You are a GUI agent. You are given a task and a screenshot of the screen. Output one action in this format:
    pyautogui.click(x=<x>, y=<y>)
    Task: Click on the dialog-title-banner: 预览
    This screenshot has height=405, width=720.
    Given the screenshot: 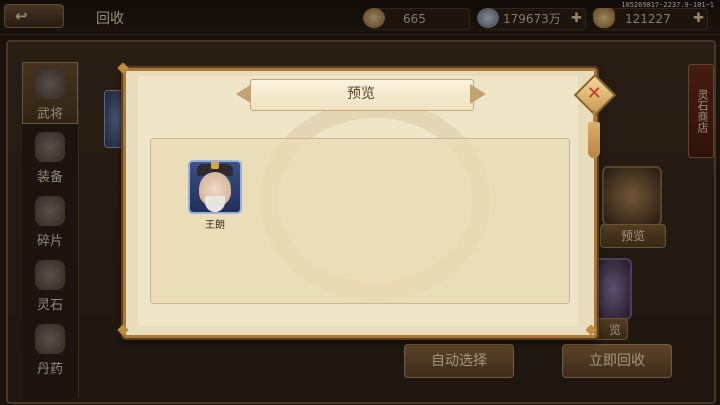 What is the action you would take?
    pyautogui.click(x=361, y=95)
    